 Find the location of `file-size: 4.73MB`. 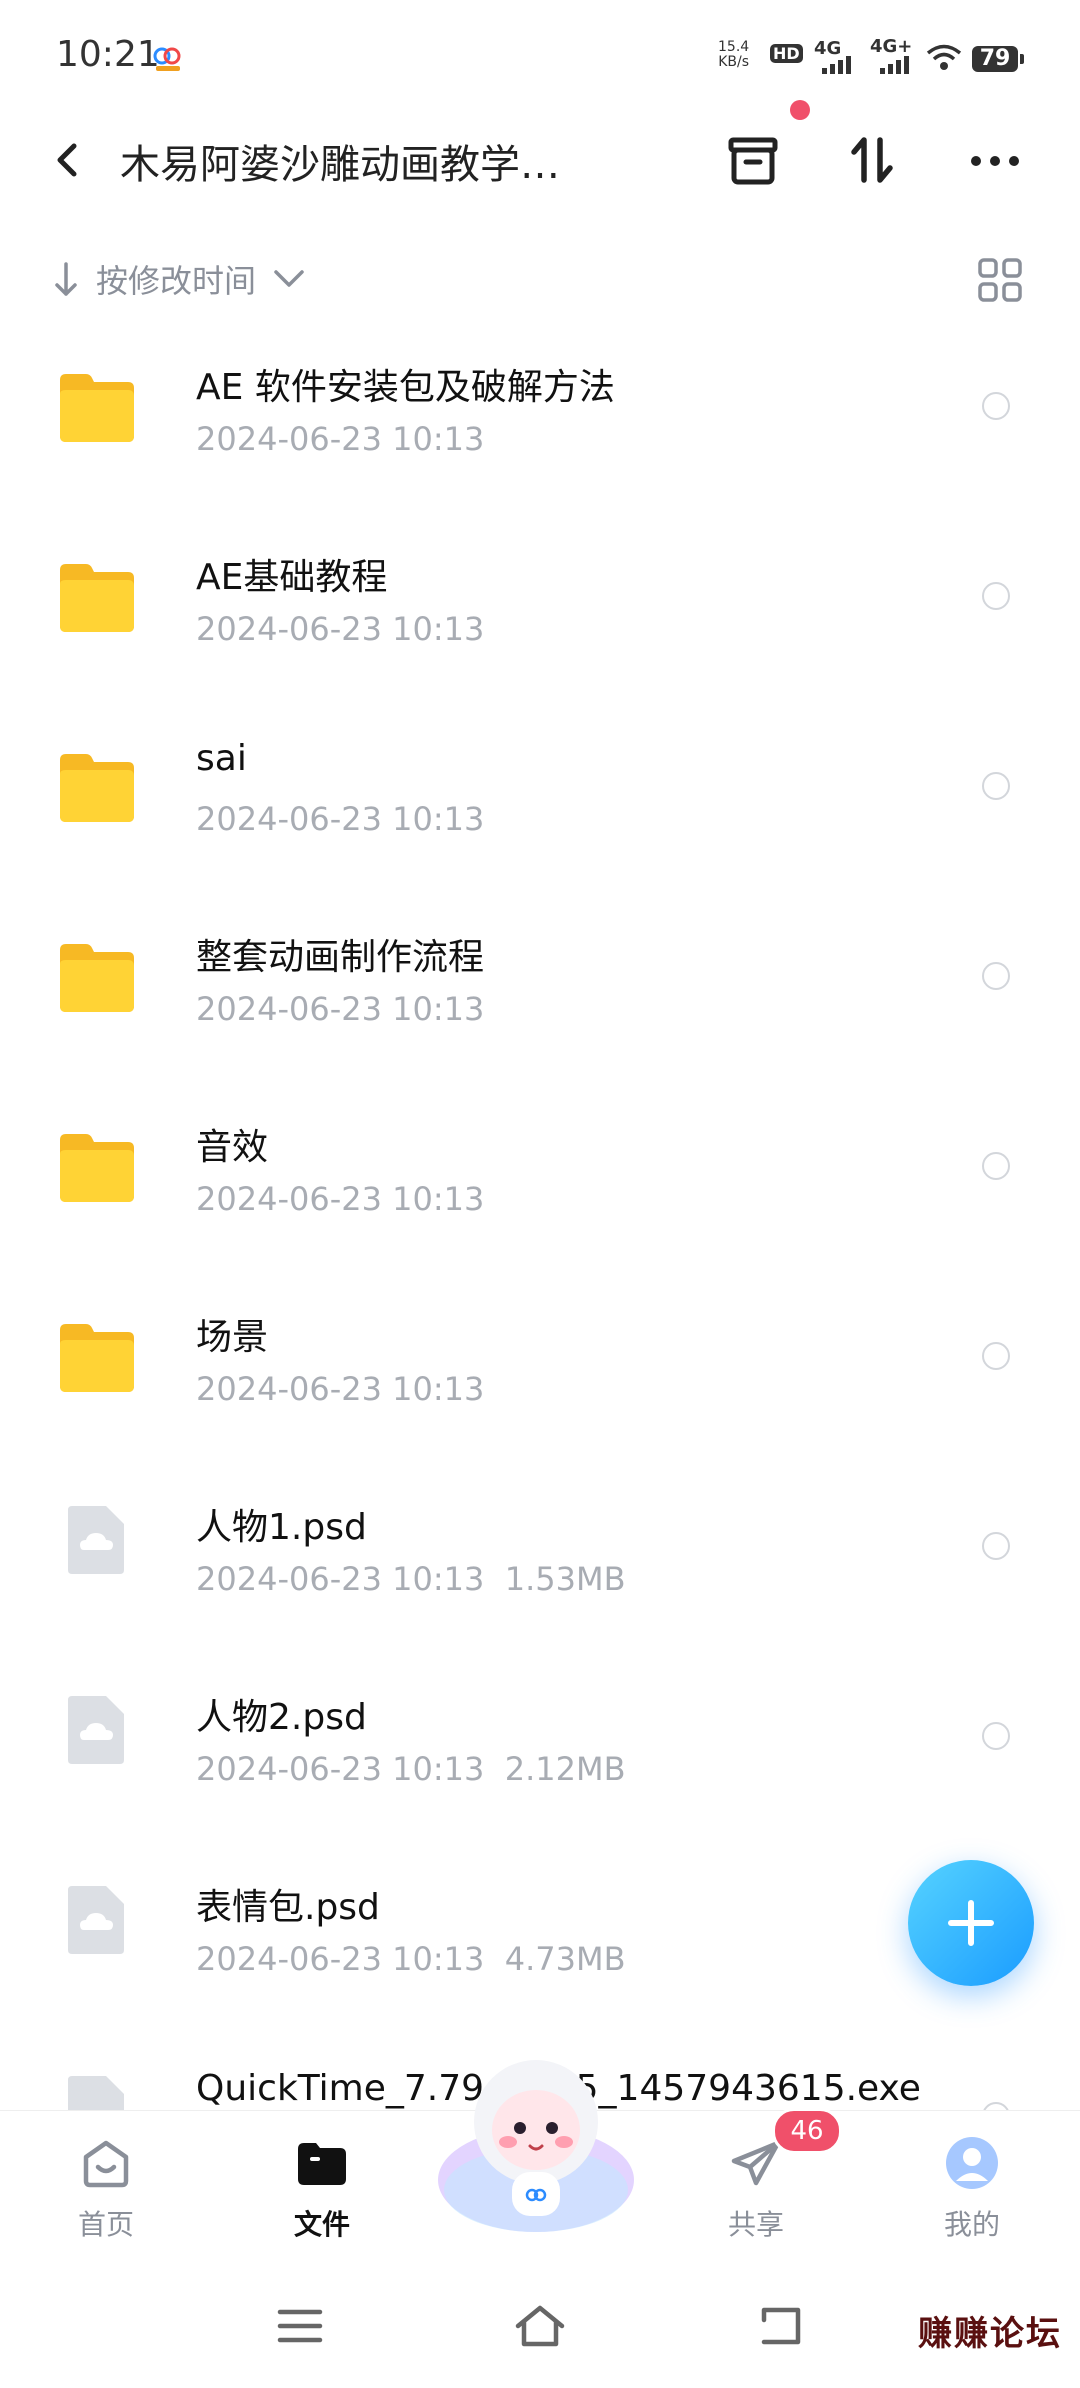

file-size: 4.73MB is located at coordinates (565, 1959).